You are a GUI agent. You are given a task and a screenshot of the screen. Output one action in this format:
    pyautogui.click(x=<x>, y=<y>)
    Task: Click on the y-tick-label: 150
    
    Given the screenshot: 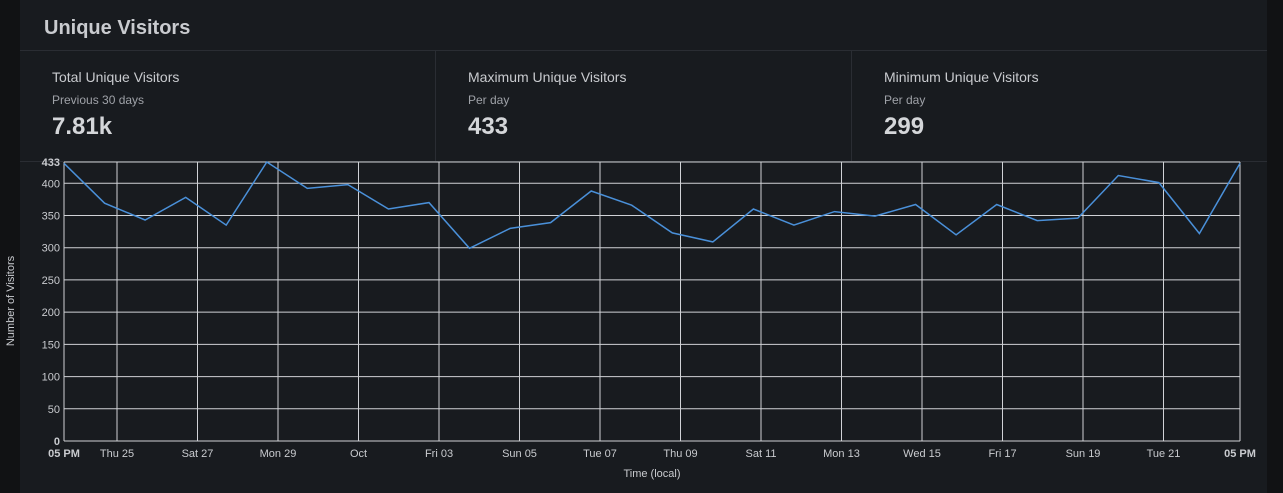 What is the action you would take?
    pyautogui.click(x=51, y=345)
    